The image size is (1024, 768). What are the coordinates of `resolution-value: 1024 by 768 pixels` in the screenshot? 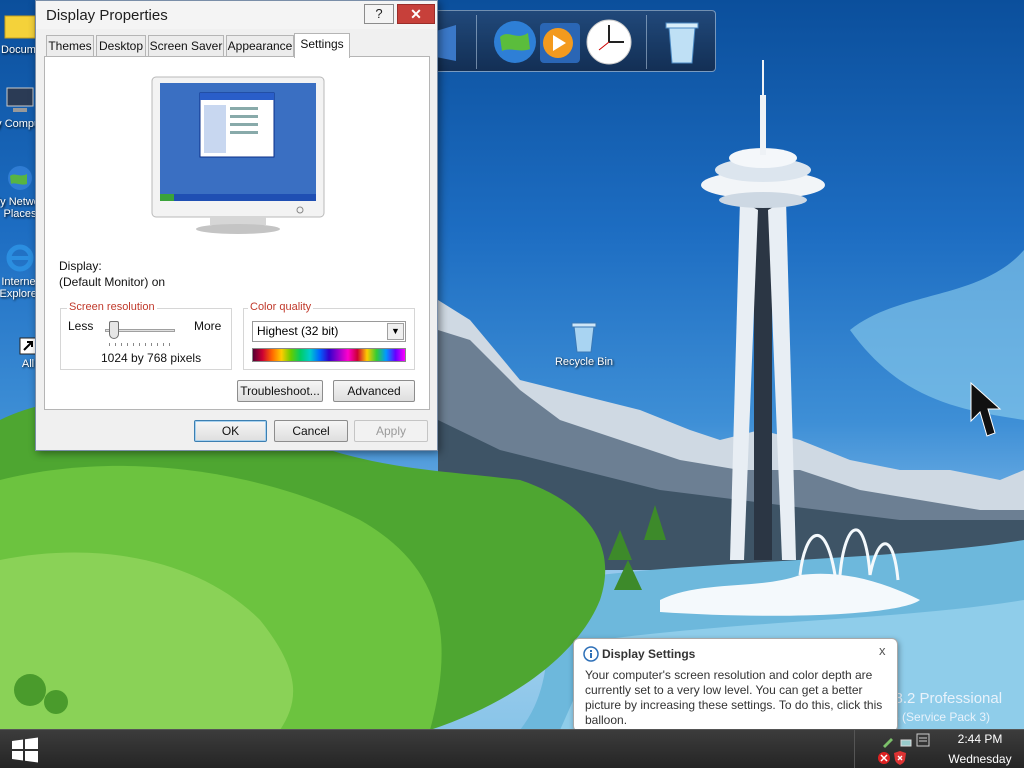 It's located at (151, 358).